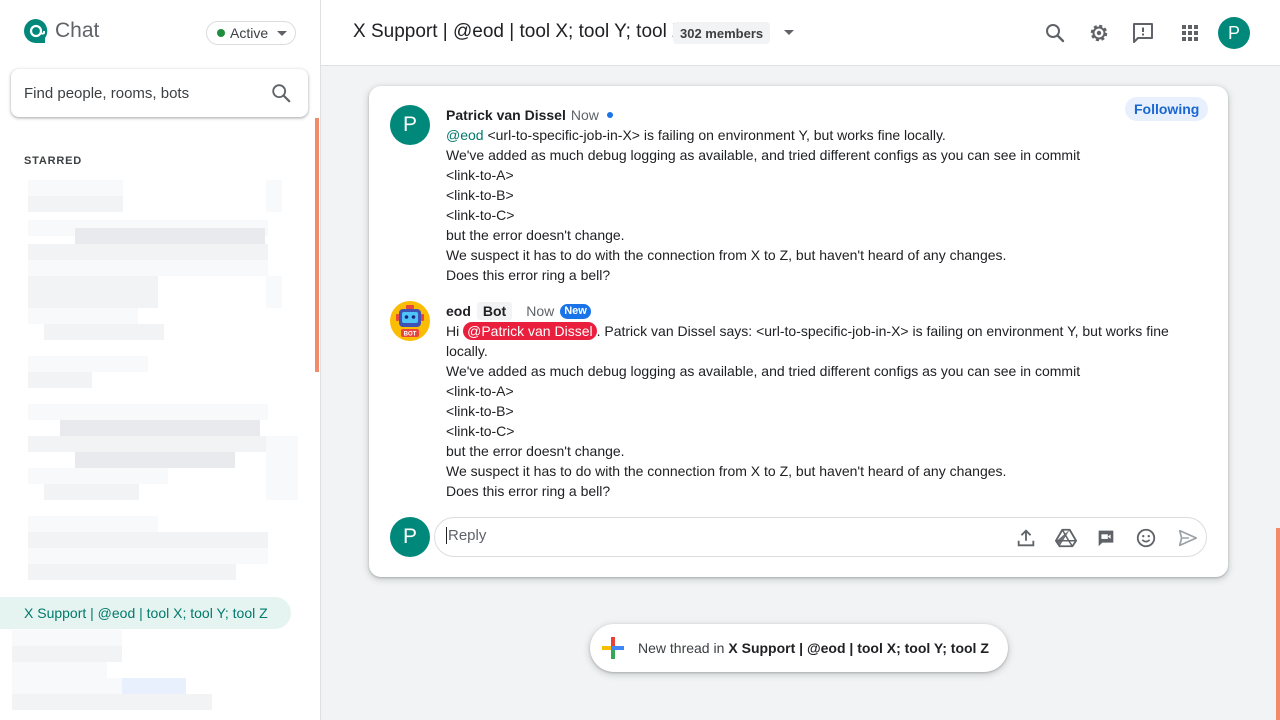 The height and width of the screenshot is (720, 1280). I want to click on upload-icon, so click(1026, 538).